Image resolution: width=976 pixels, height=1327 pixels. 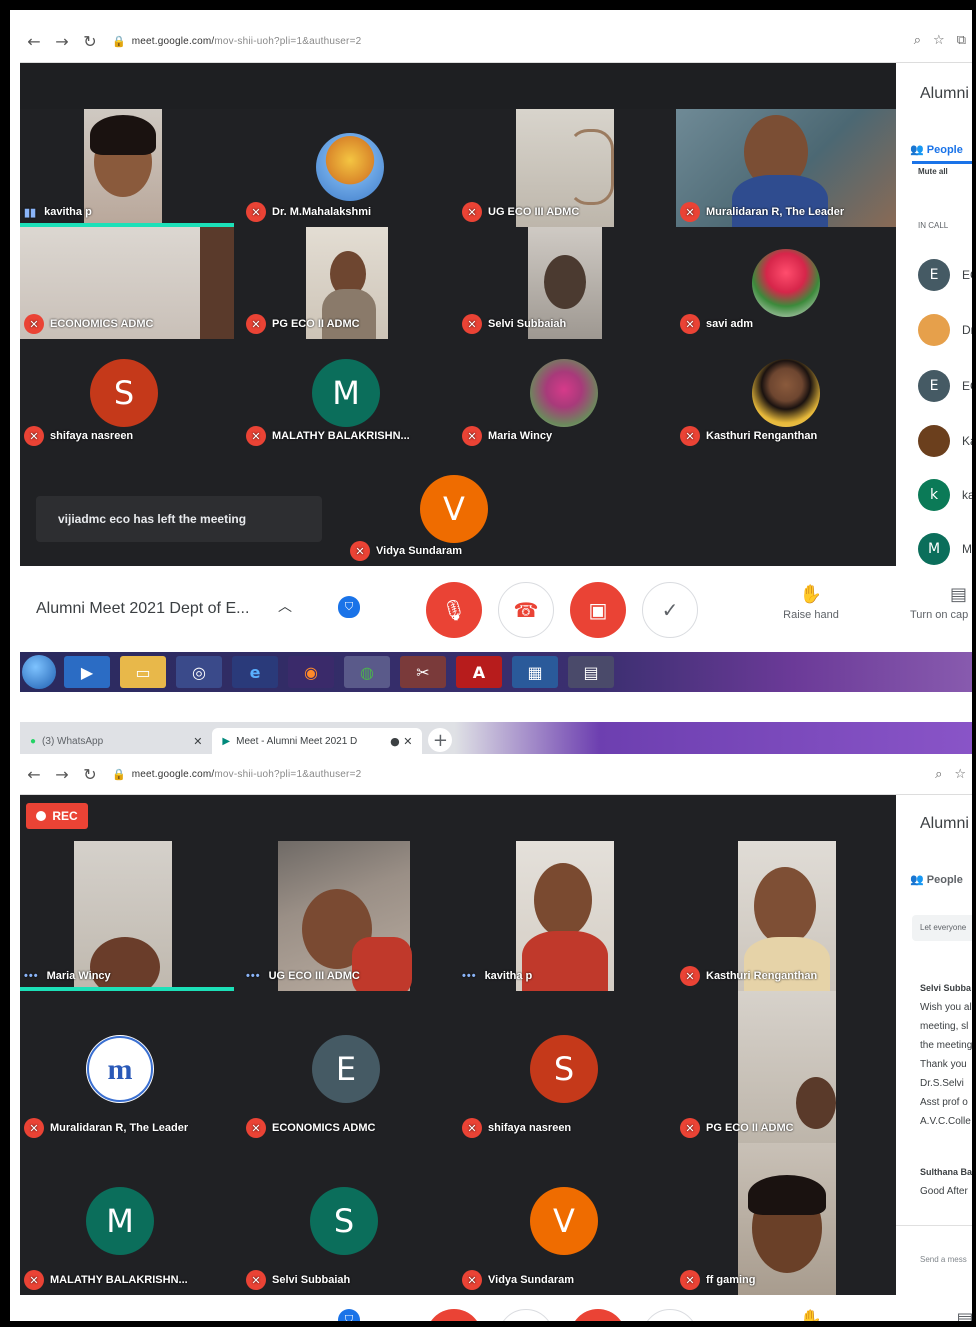 I want to click on participant-tile: ✕ Selvi Subbaiah, so click(x=565, y=283).